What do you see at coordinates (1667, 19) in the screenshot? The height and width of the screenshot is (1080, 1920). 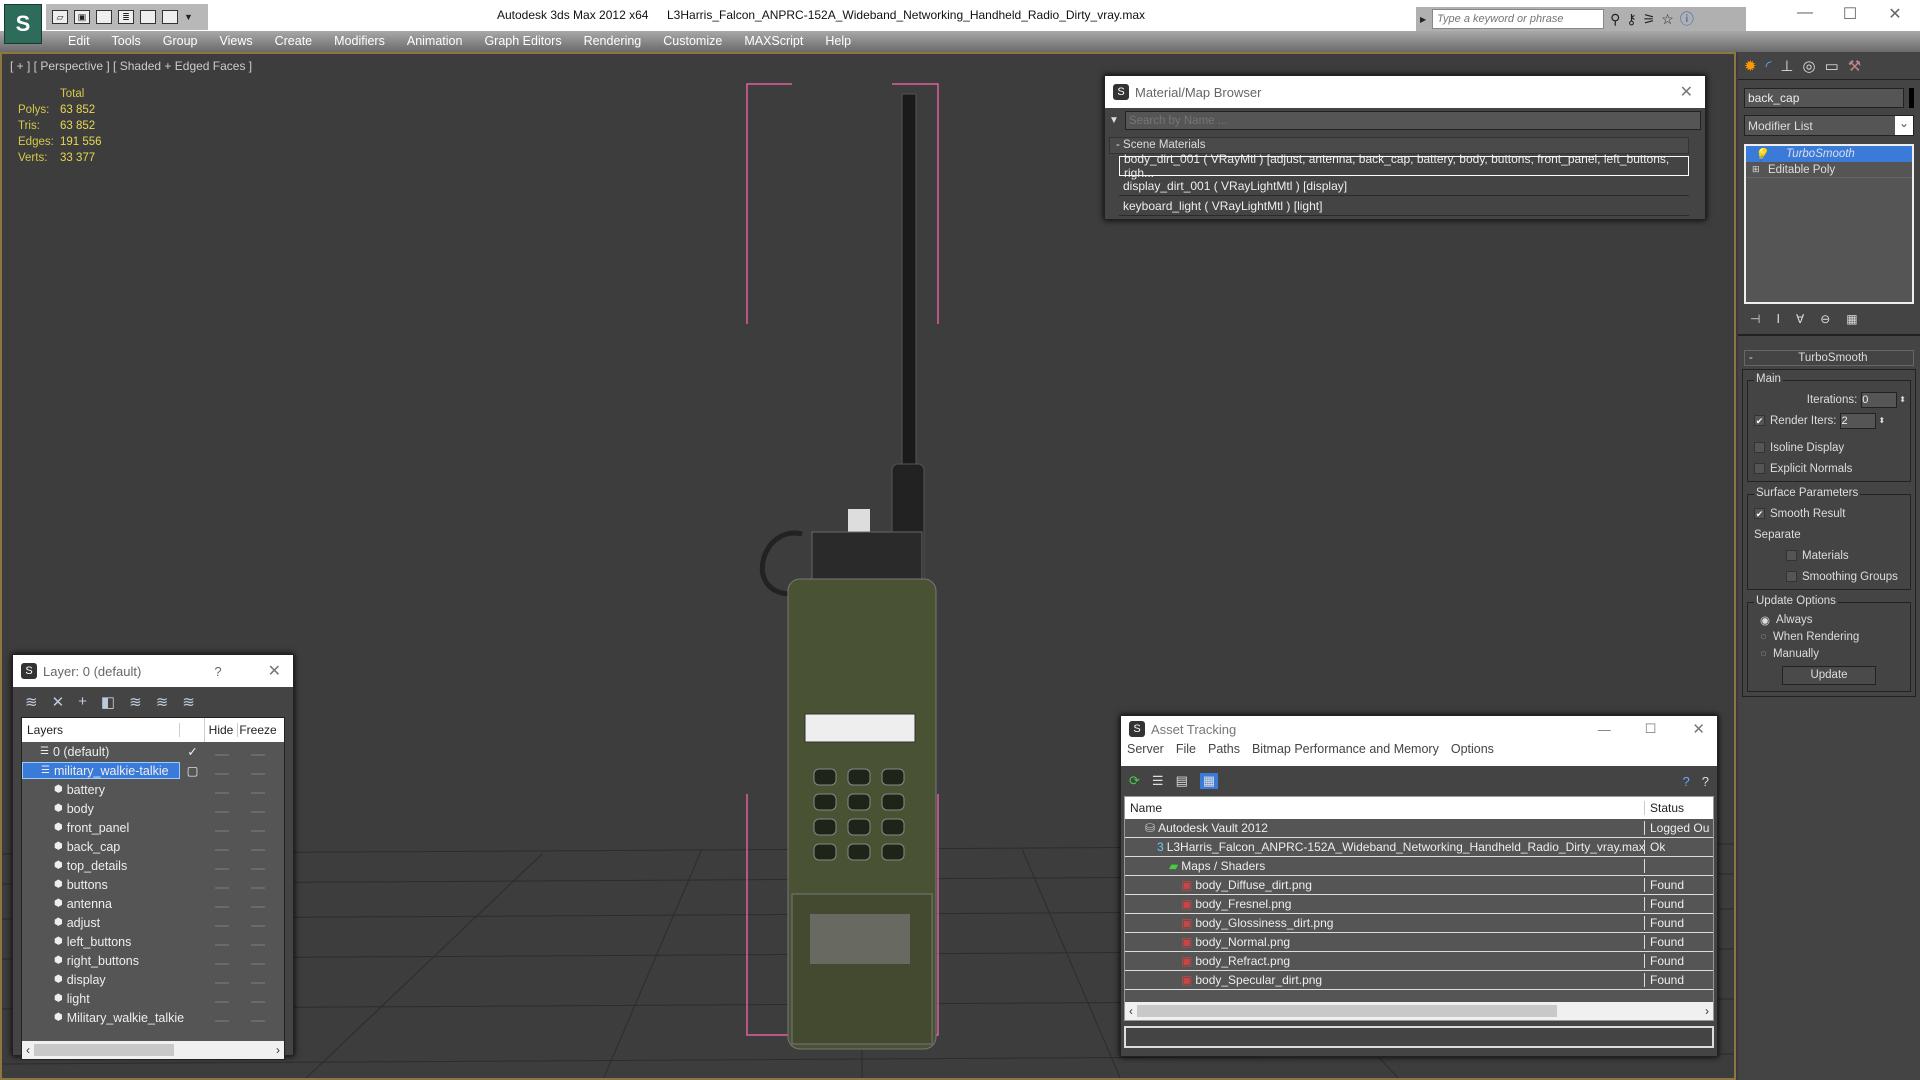 I see `star-icon: ☆` at bounding box center [1667, 19].